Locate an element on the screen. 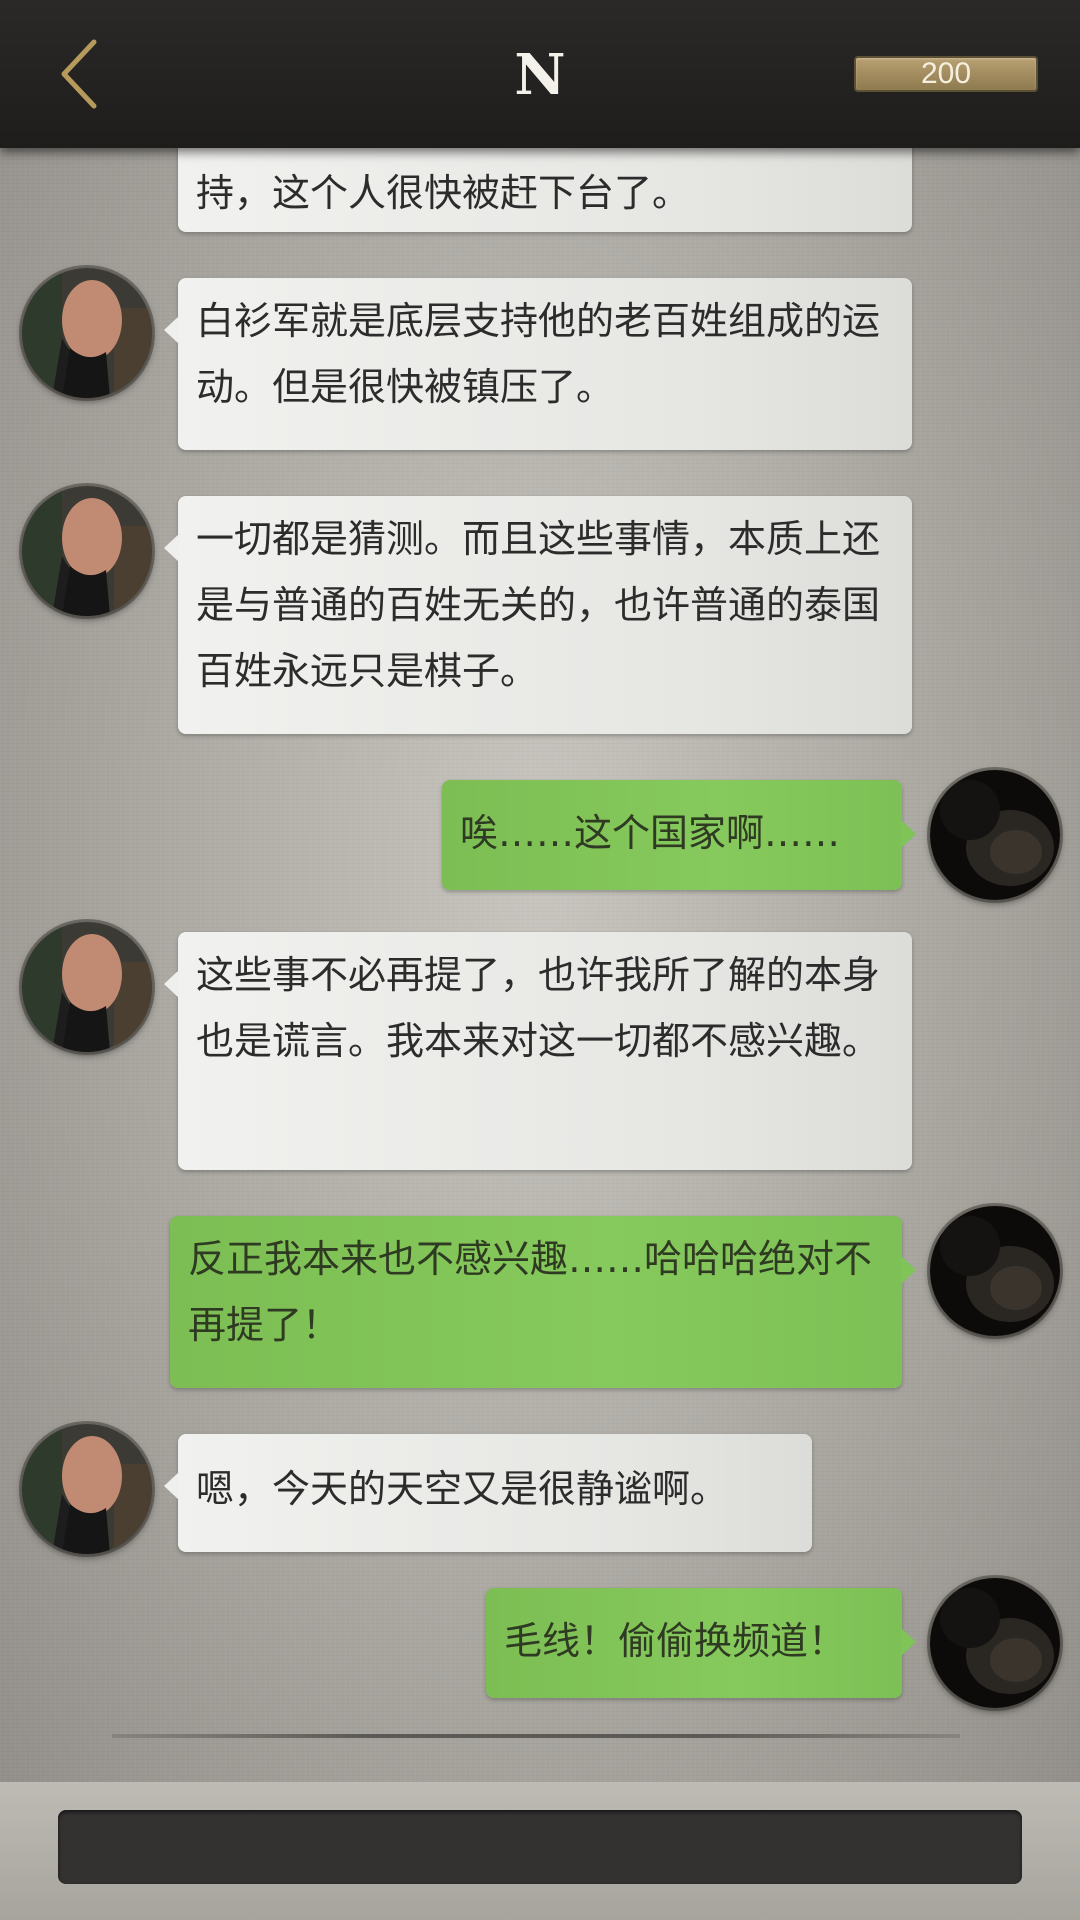  coin-balance-badge: 200 is located at coordinates (946, 74).